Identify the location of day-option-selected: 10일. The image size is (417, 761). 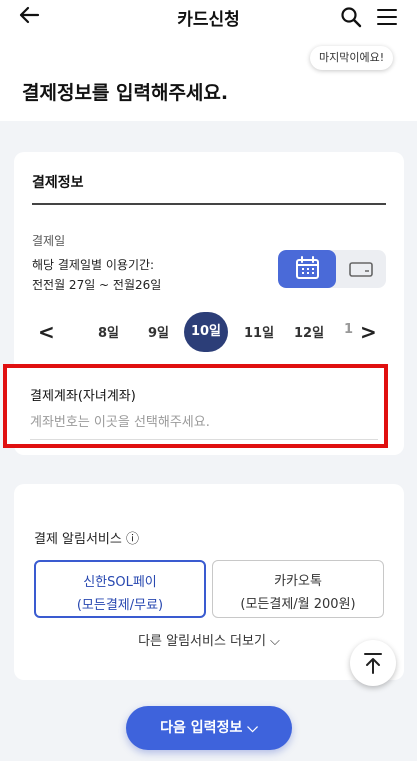
(206, 332).